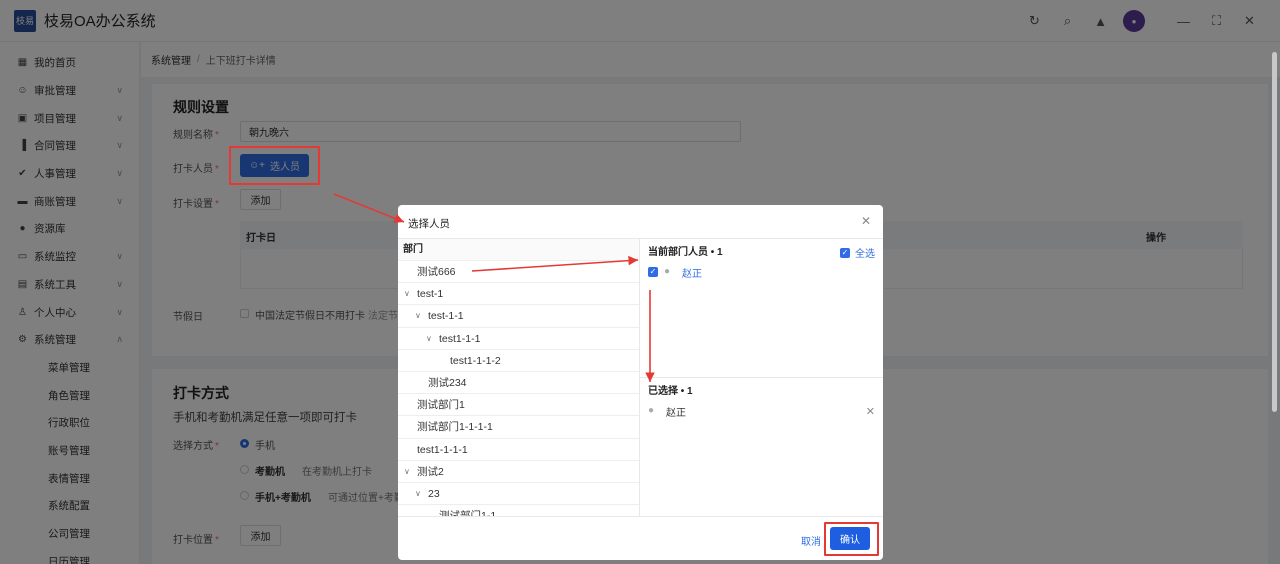  I want to click on select-all-label: 全选, so click(865, 254).